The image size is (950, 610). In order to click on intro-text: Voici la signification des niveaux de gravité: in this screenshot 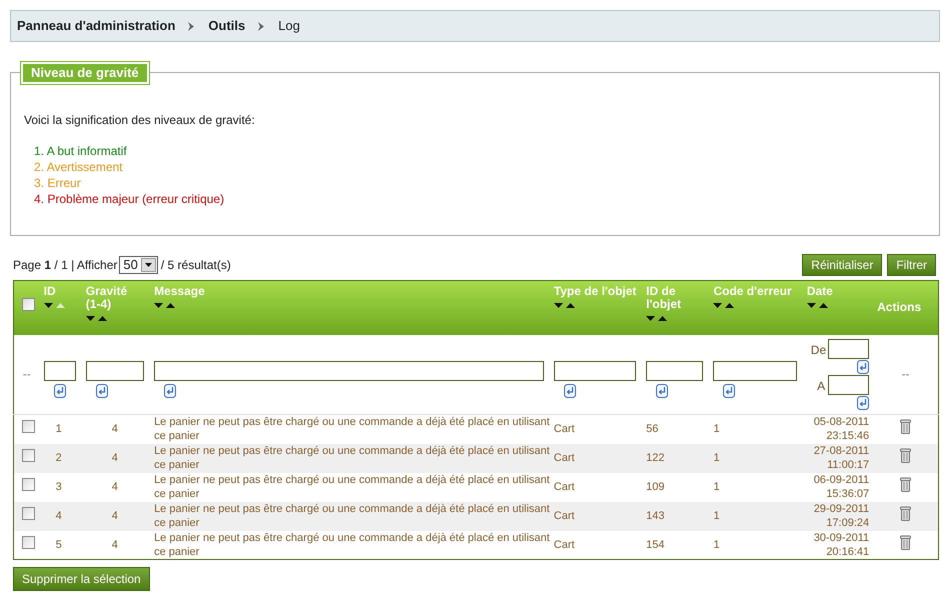, I will do `click(140, 120)`.